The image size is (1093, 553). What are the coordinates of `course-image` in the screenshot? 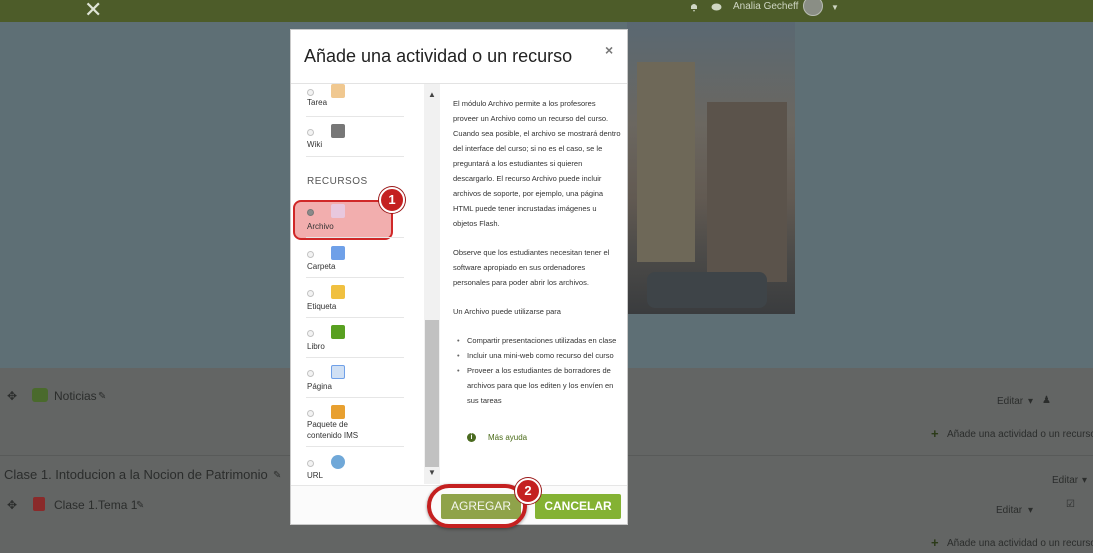 It's located at (711, 168).